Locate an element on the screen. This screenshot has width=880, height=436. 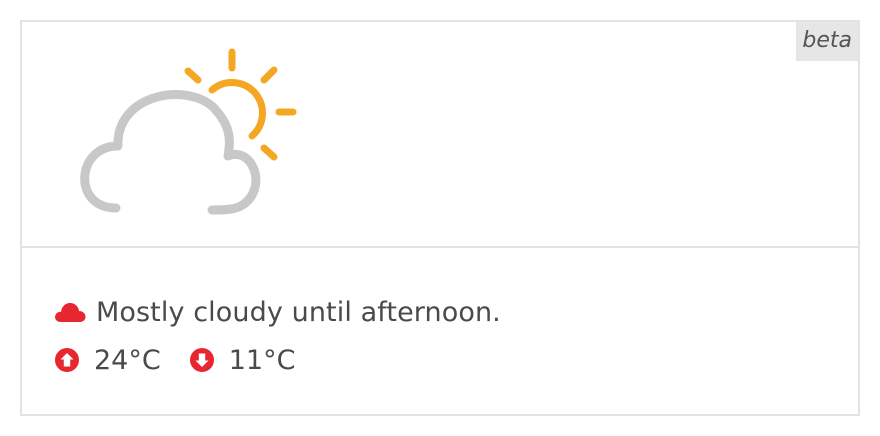
high-temperature: 24°C is located at coordinates (107, 360).